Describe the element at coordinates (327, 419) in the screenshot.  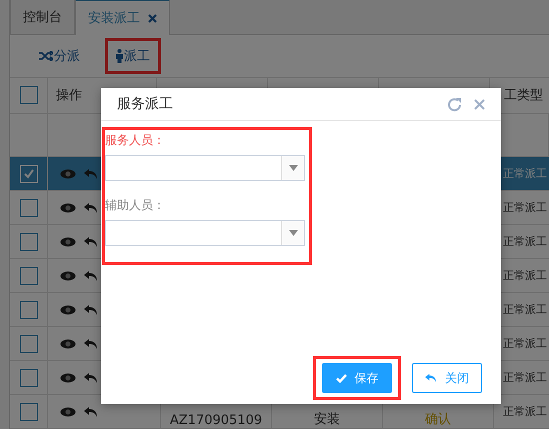
I see `table-cell-text: 安装` at that location.